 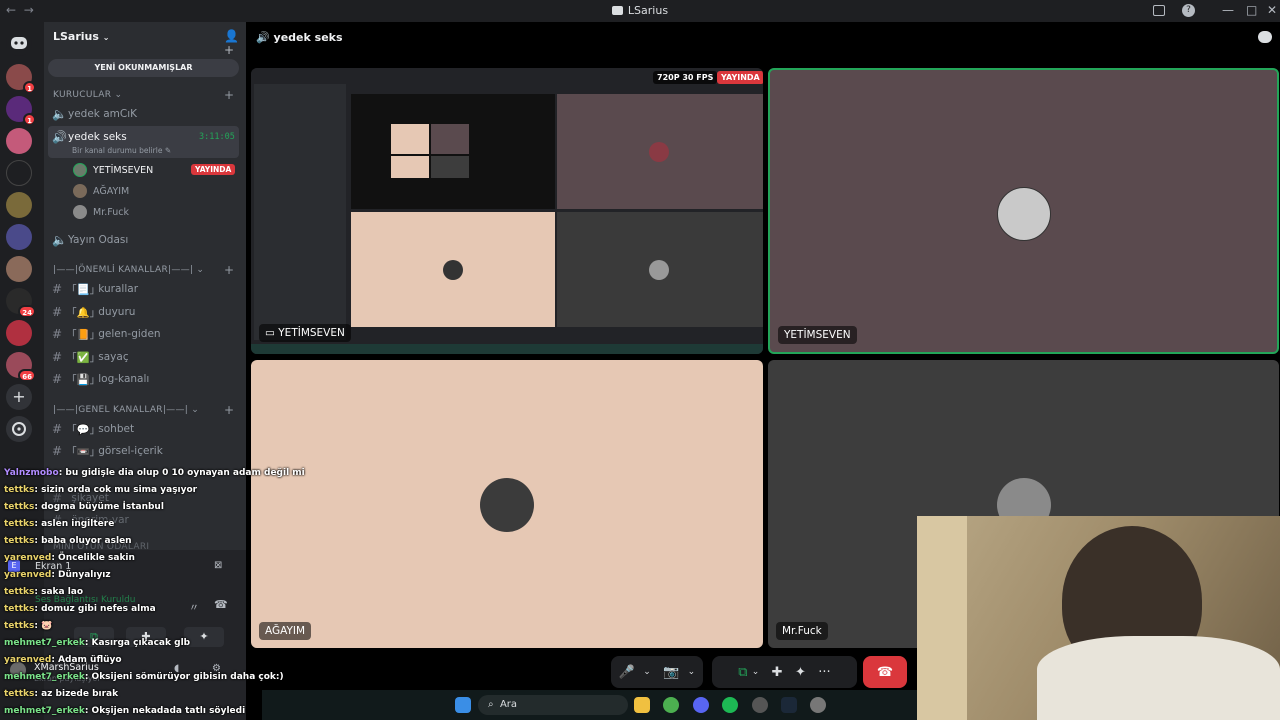 I want to click on category-label: |——|GENEL KANALLAR|——|, so click(x=121, y=410).